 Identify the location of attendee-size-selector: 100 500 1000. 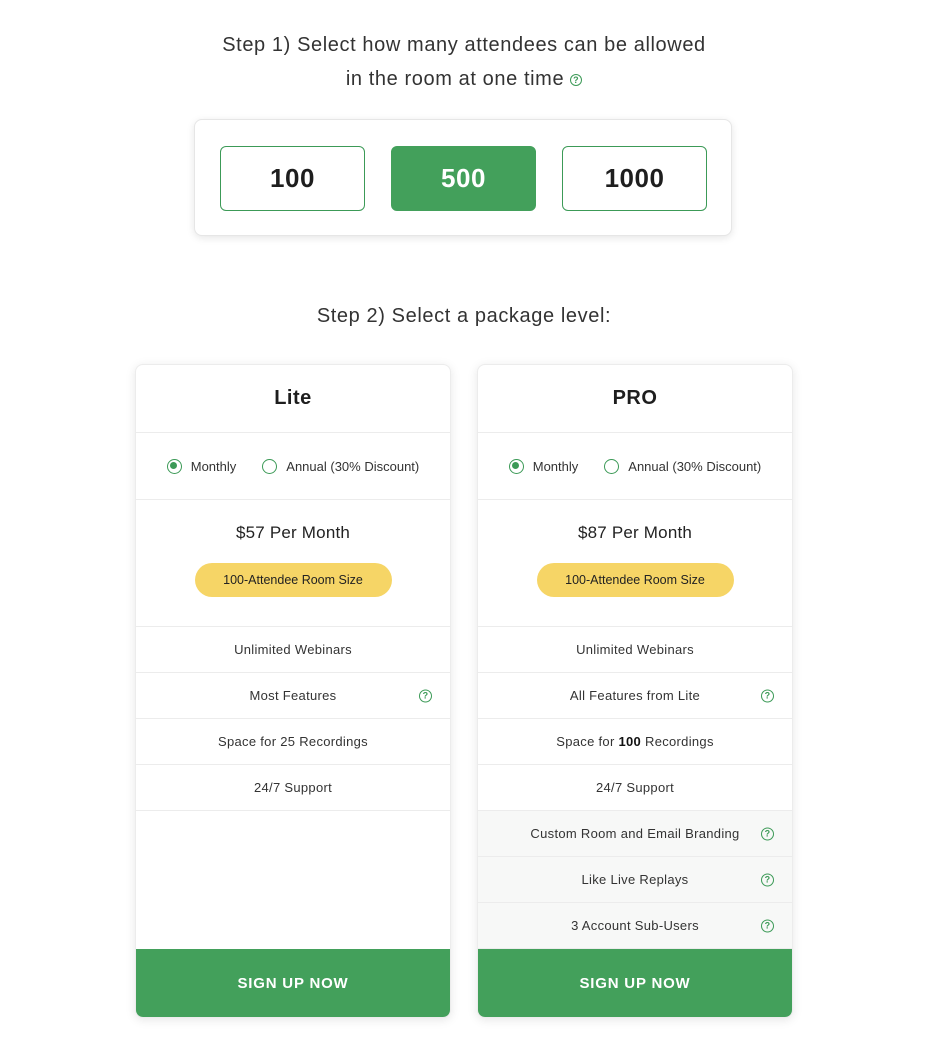
(463, 177).